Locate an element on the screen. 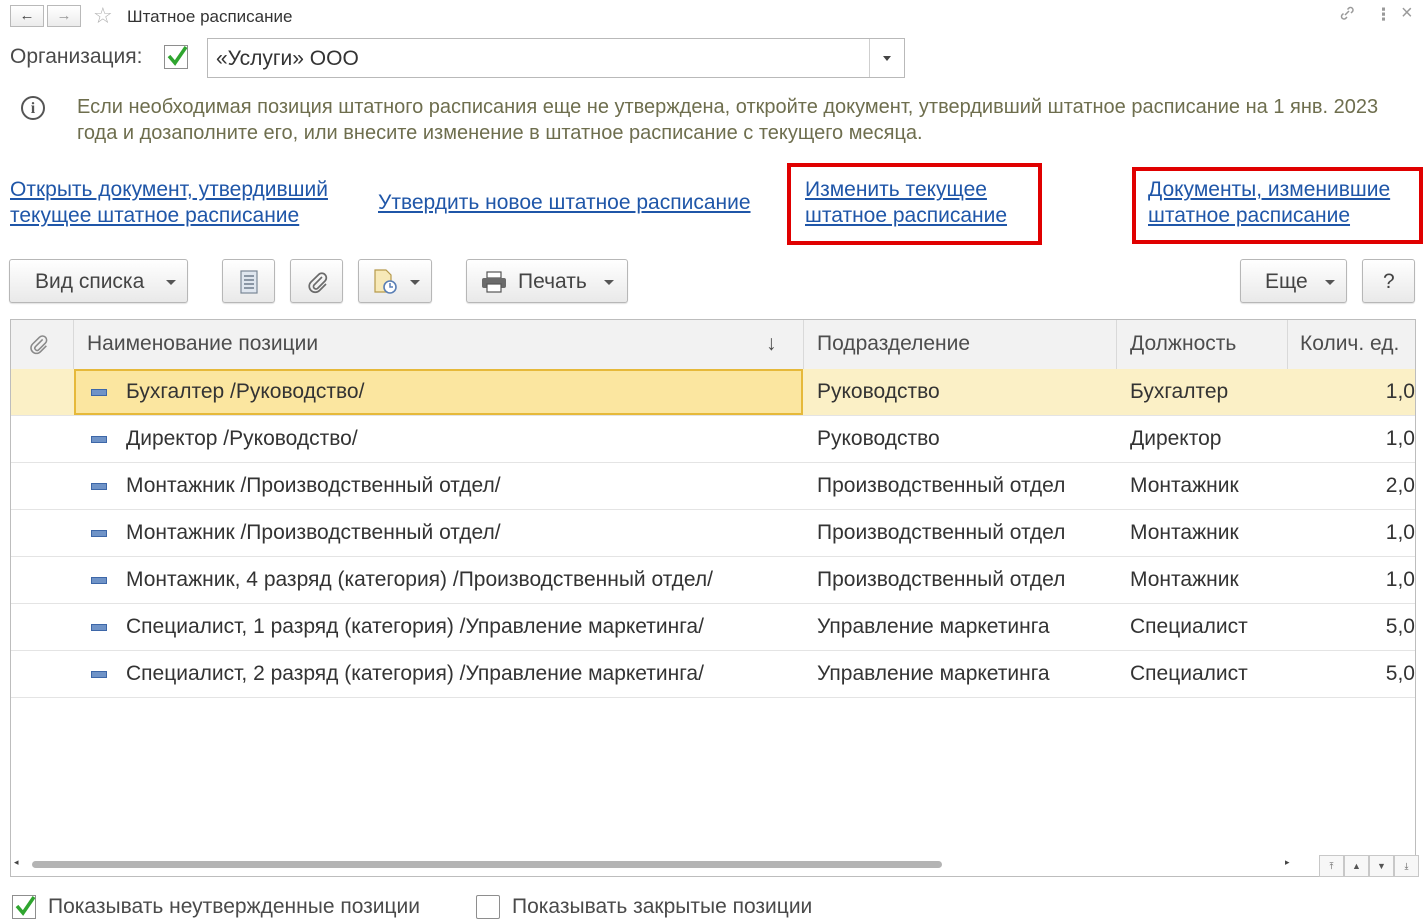 This screenshot has height=924, width=1425. scroll-to-top-button: ⤒ is located at coordinates (1331, 866).